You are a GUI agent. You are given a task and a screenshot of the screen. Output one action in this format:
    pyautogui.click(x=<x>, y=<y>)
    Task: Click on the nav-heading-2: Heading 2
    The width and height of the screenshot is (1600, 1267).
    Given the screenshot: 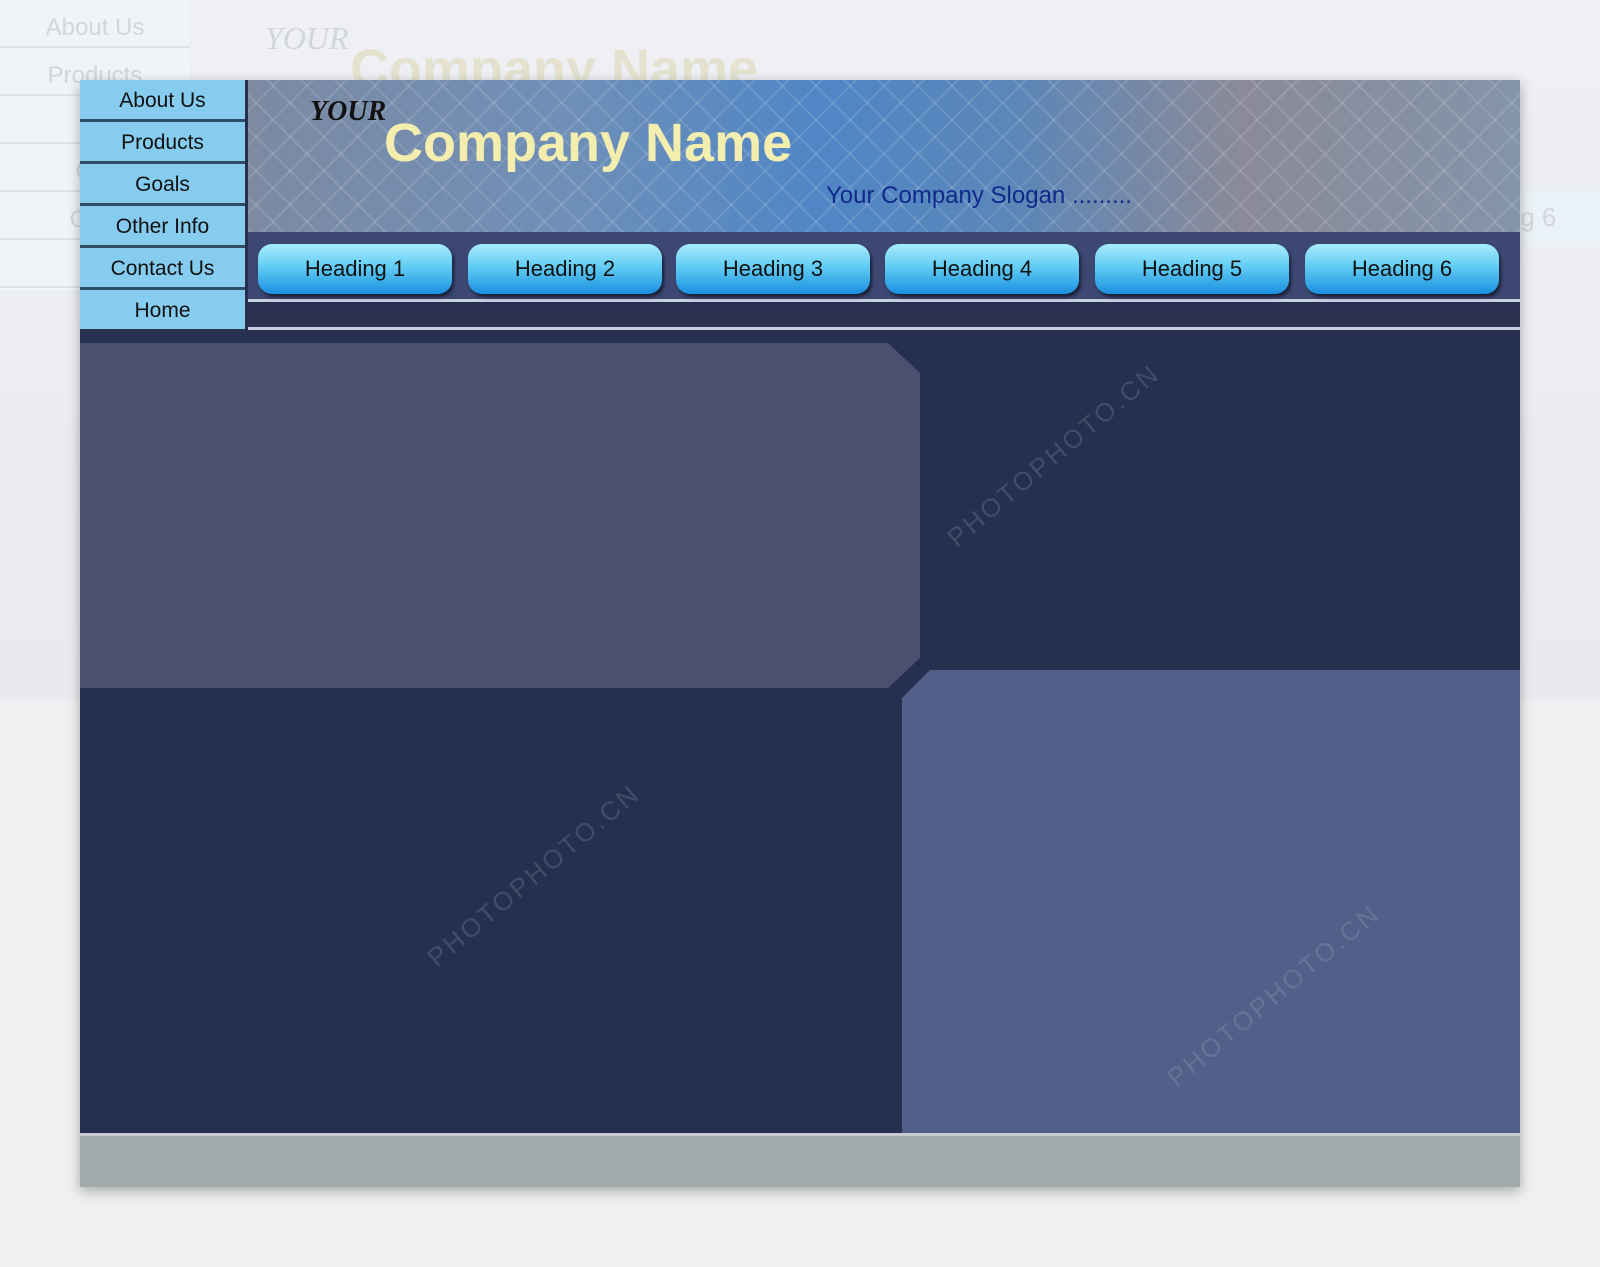 What is the action you would take?
    pyautogui.click(x=565, y=269)
    